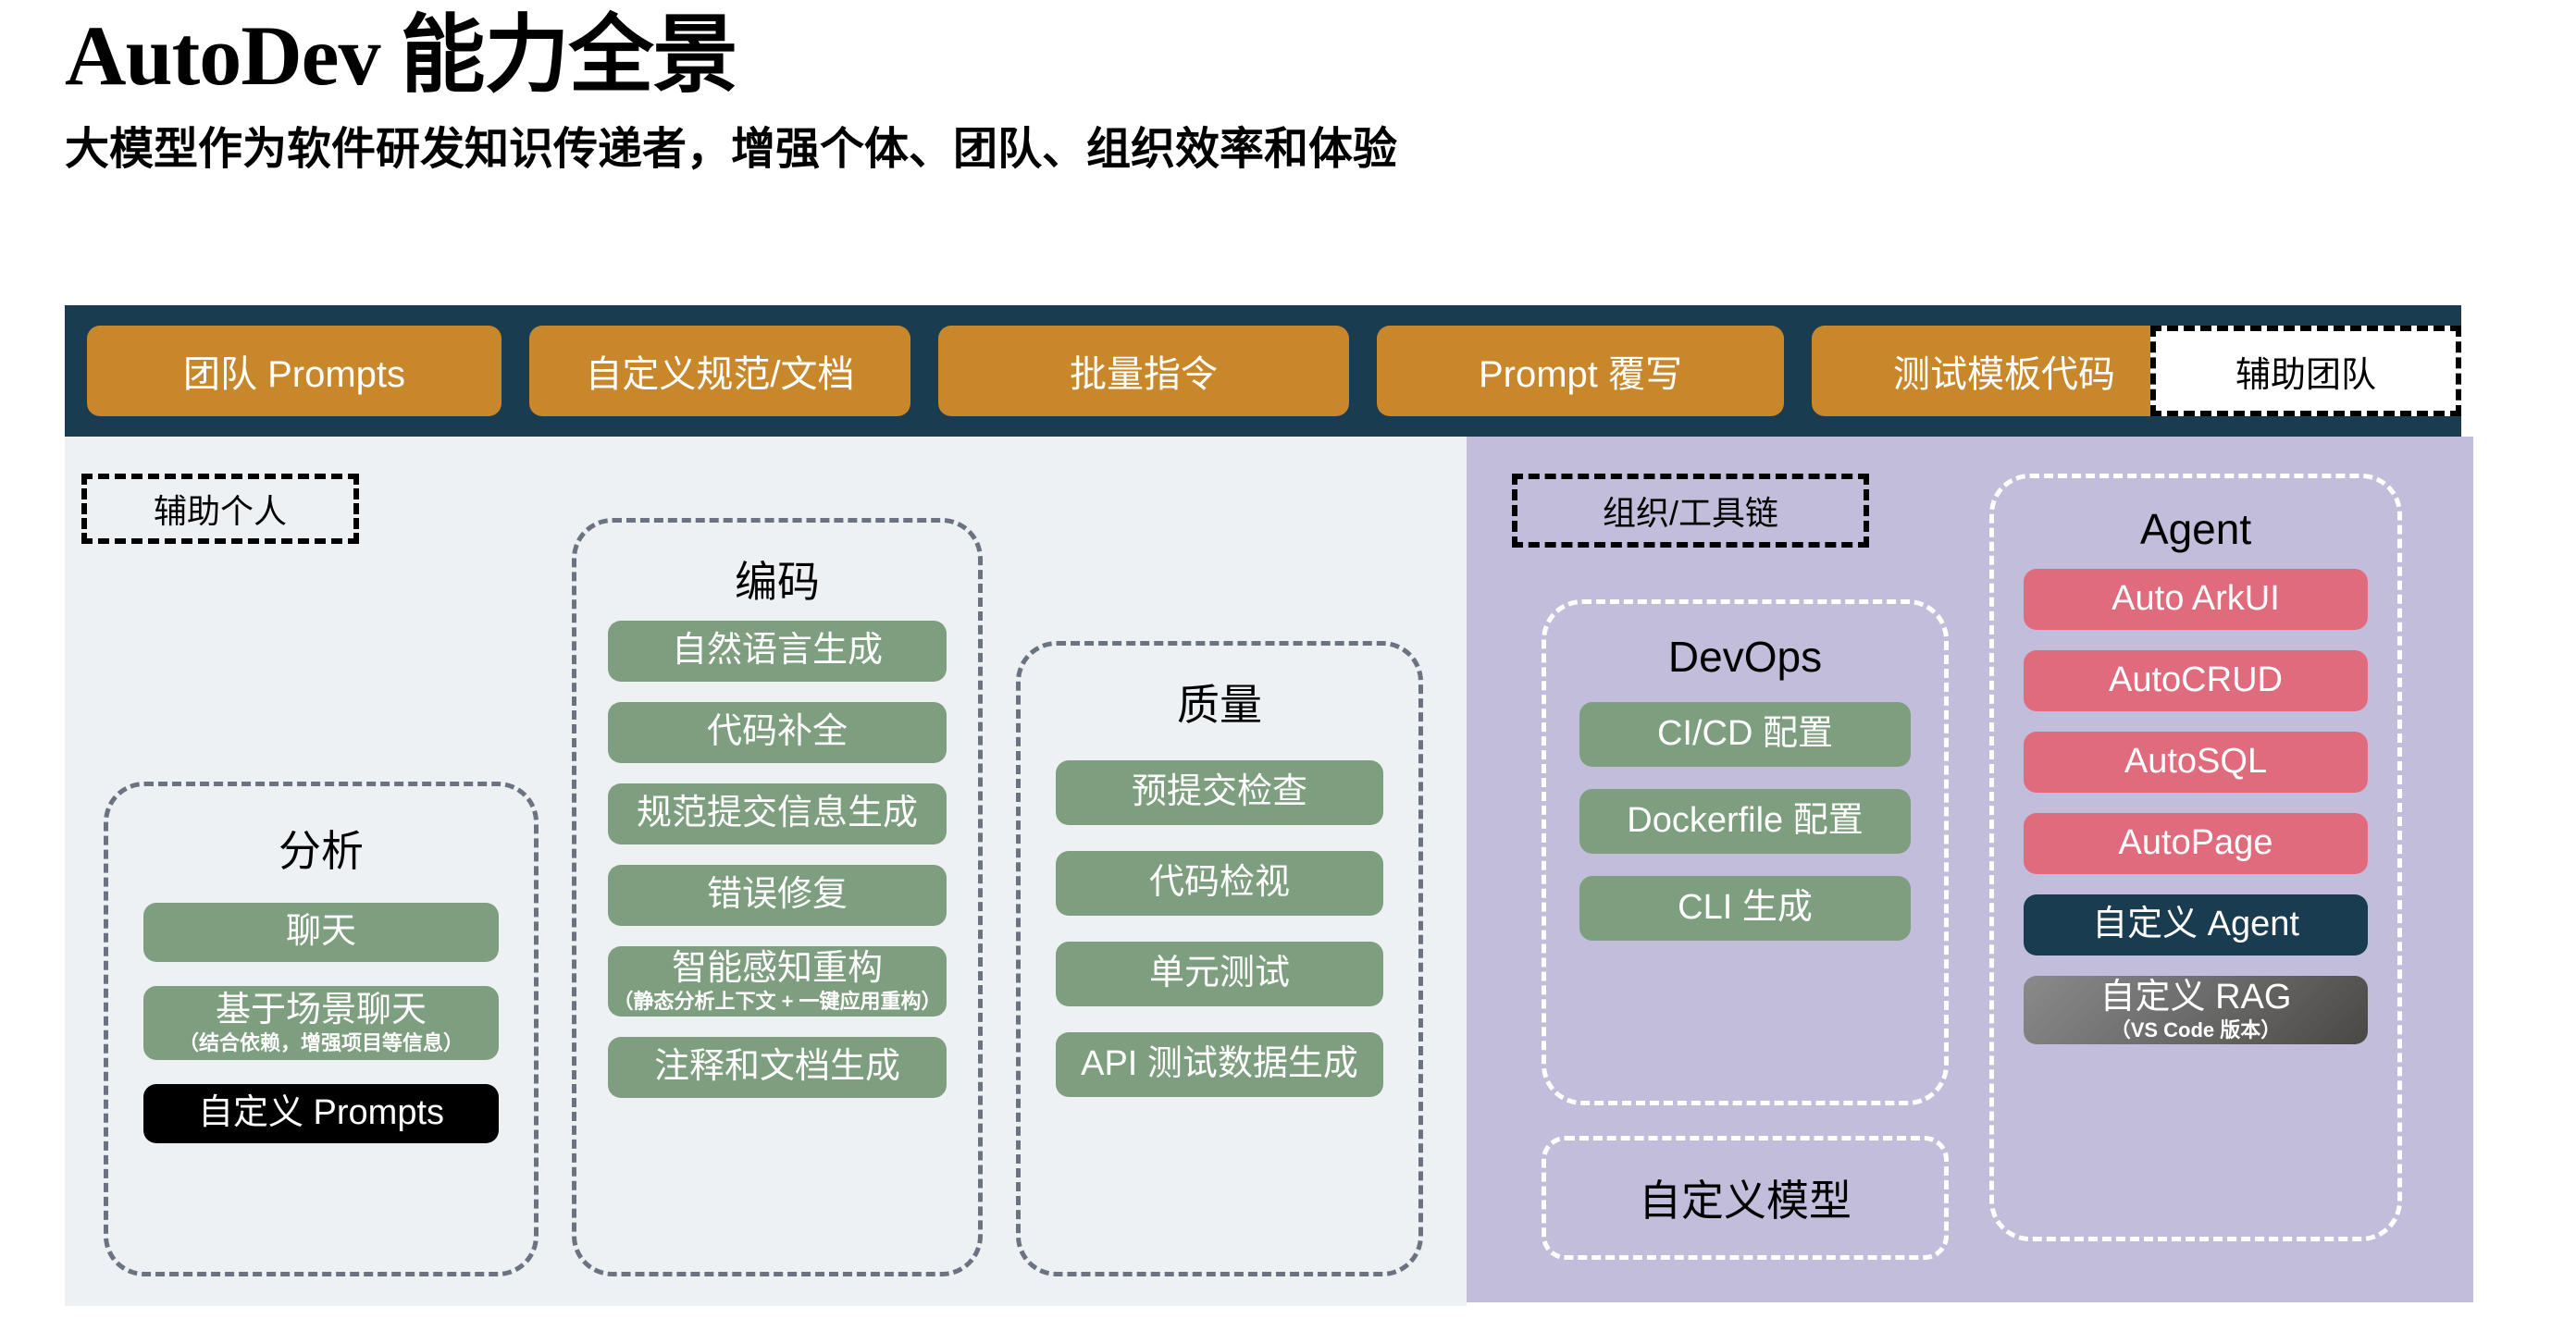 The height and width of the screenshot is (1319, 2576). What do you see at coordinates (402, 55) in the screenshot?
I see `page-title: AutoDev 能力全景` at bounding box center [402, 55].